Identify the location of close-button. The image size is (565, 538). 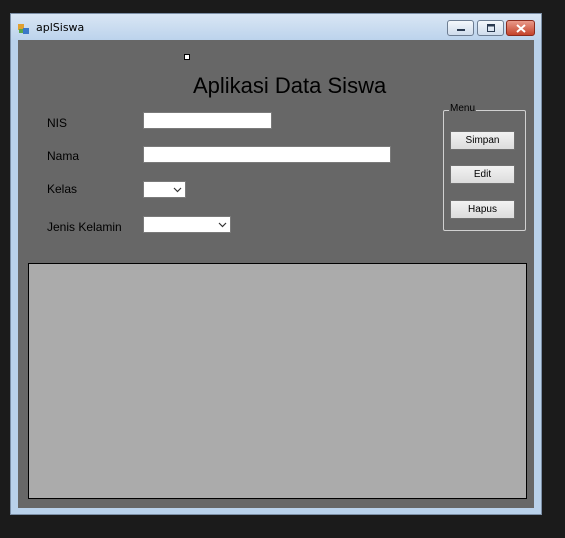
(520, 28).